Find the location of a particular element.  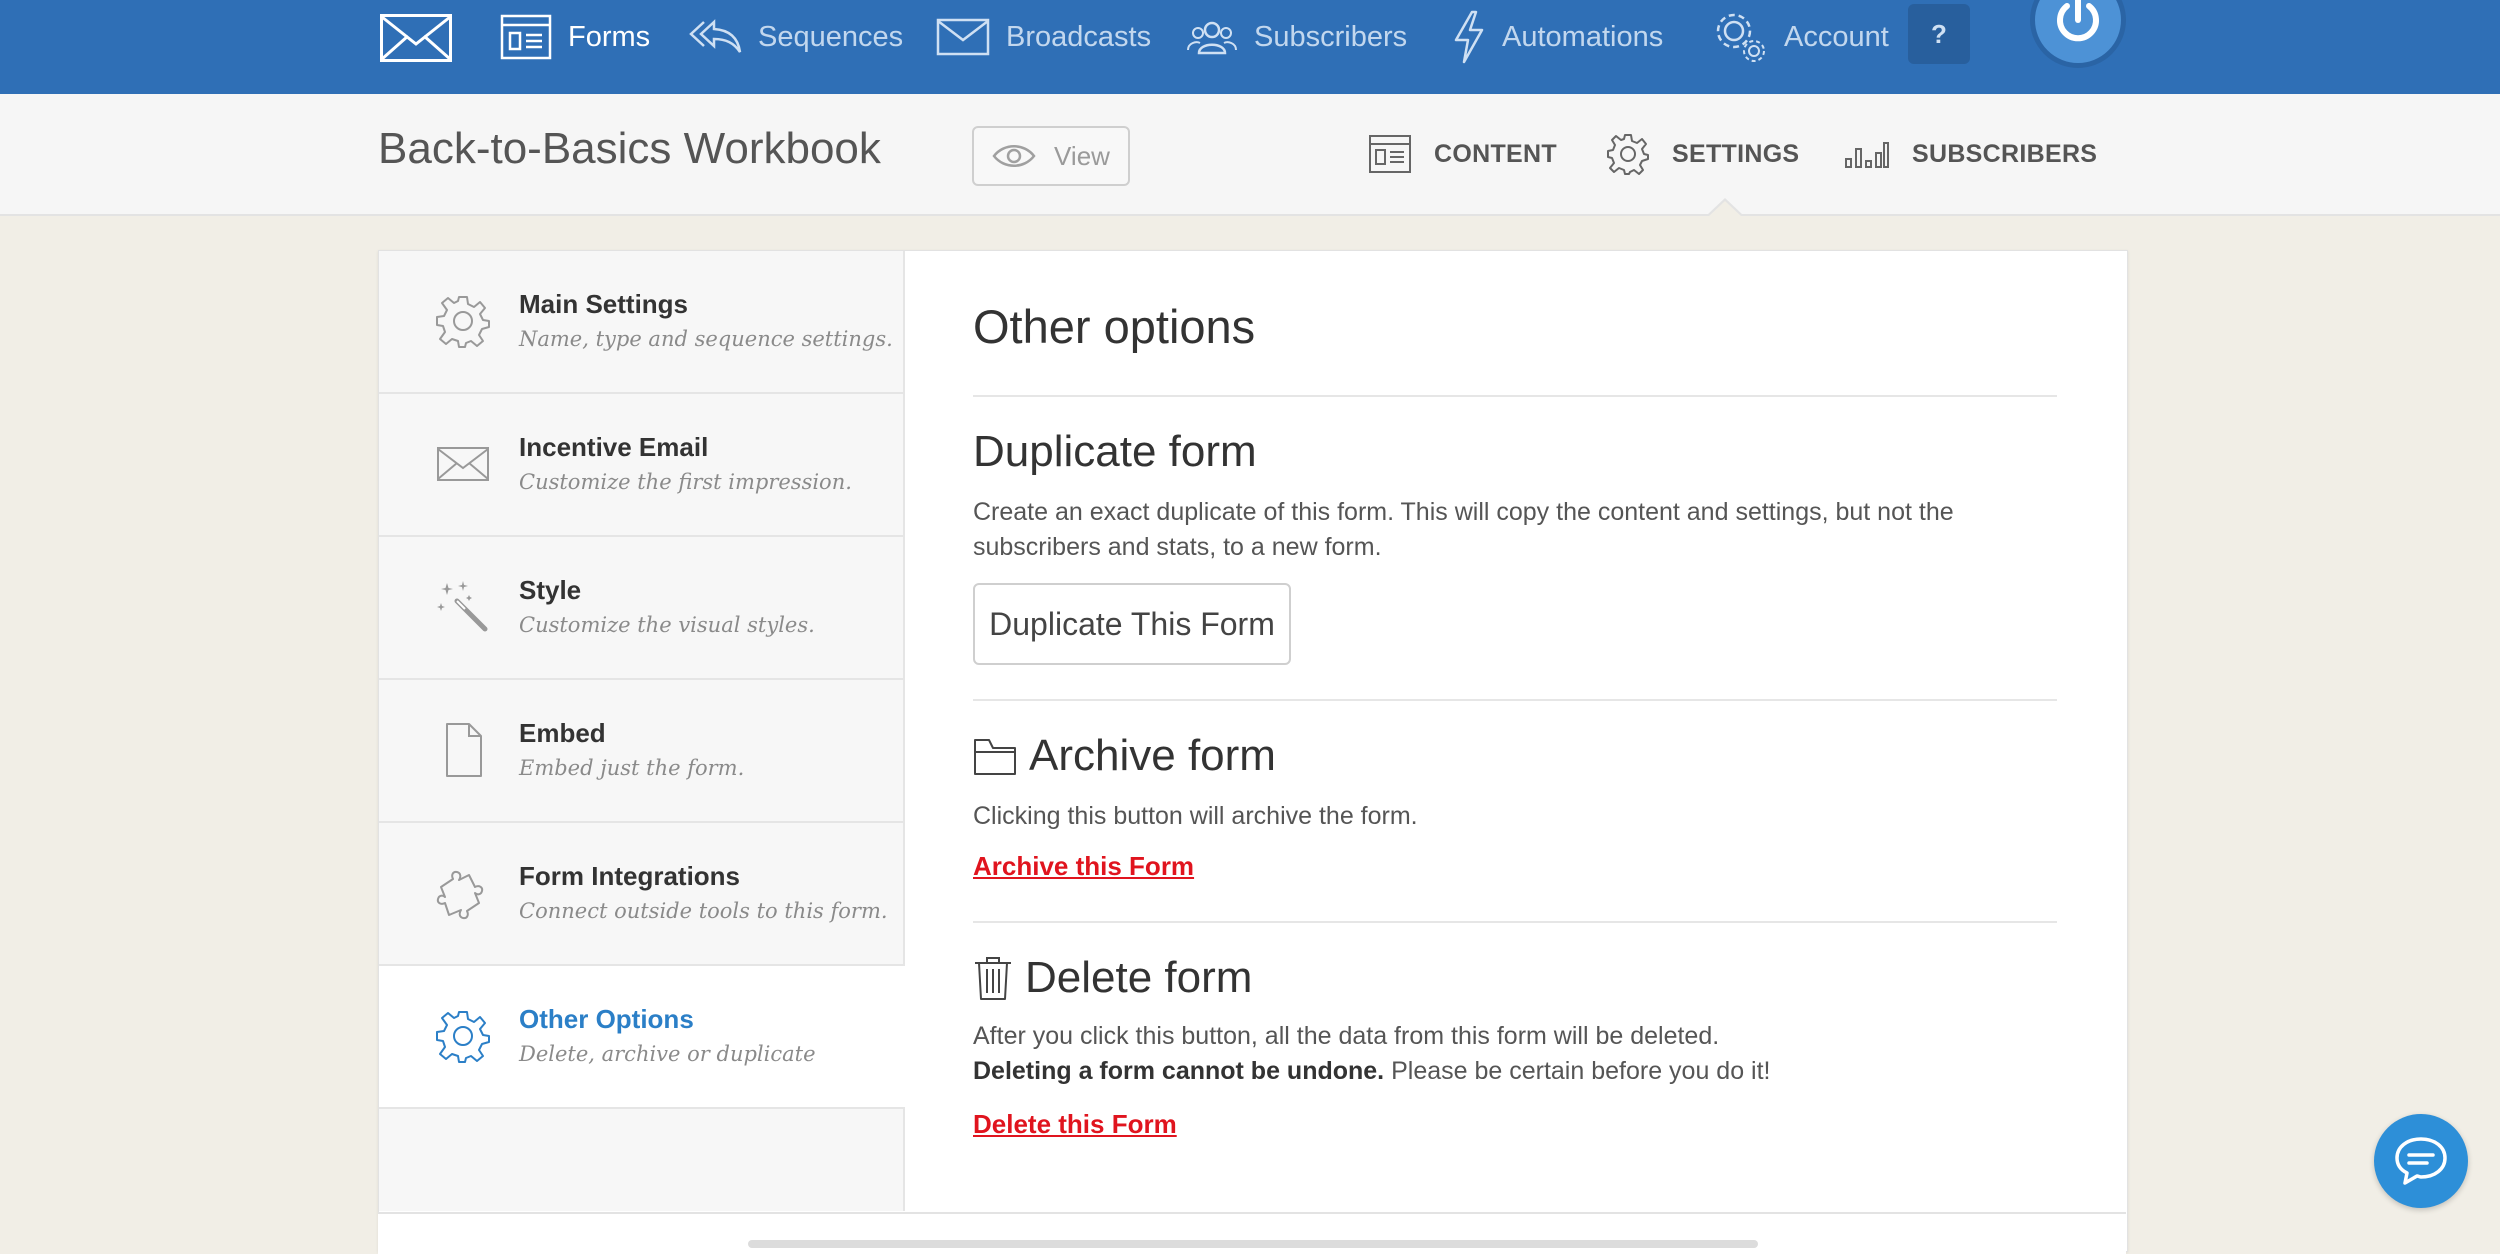

sidebar-item-desc: Customize the visual styles. is located at coordinates (667, 625).